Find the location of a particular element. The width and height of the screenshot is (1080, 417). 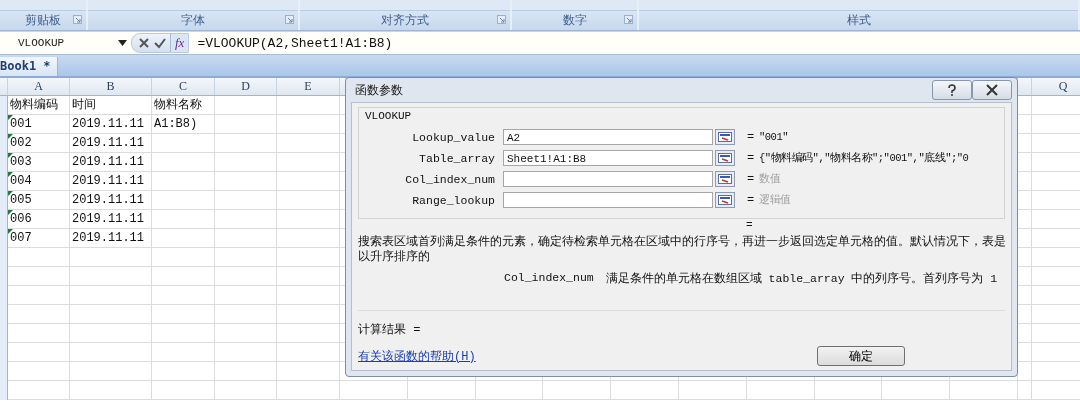

table-cell: 007 is located at coordinates (39, 238).